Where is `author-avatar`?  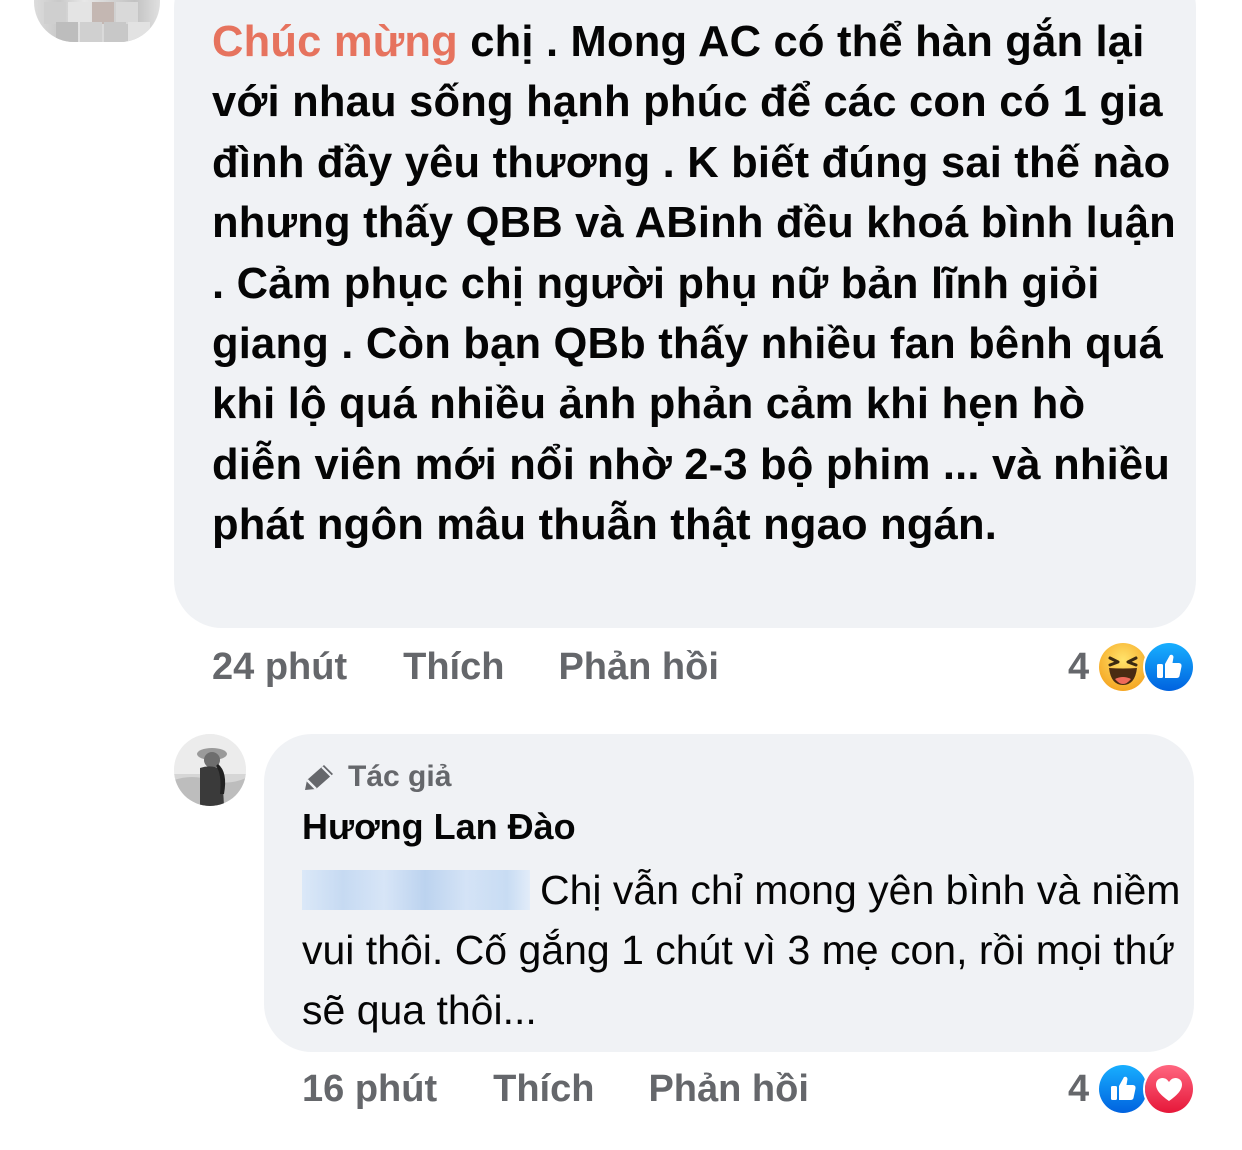
author-avatar is located at coordinates (210, 770).